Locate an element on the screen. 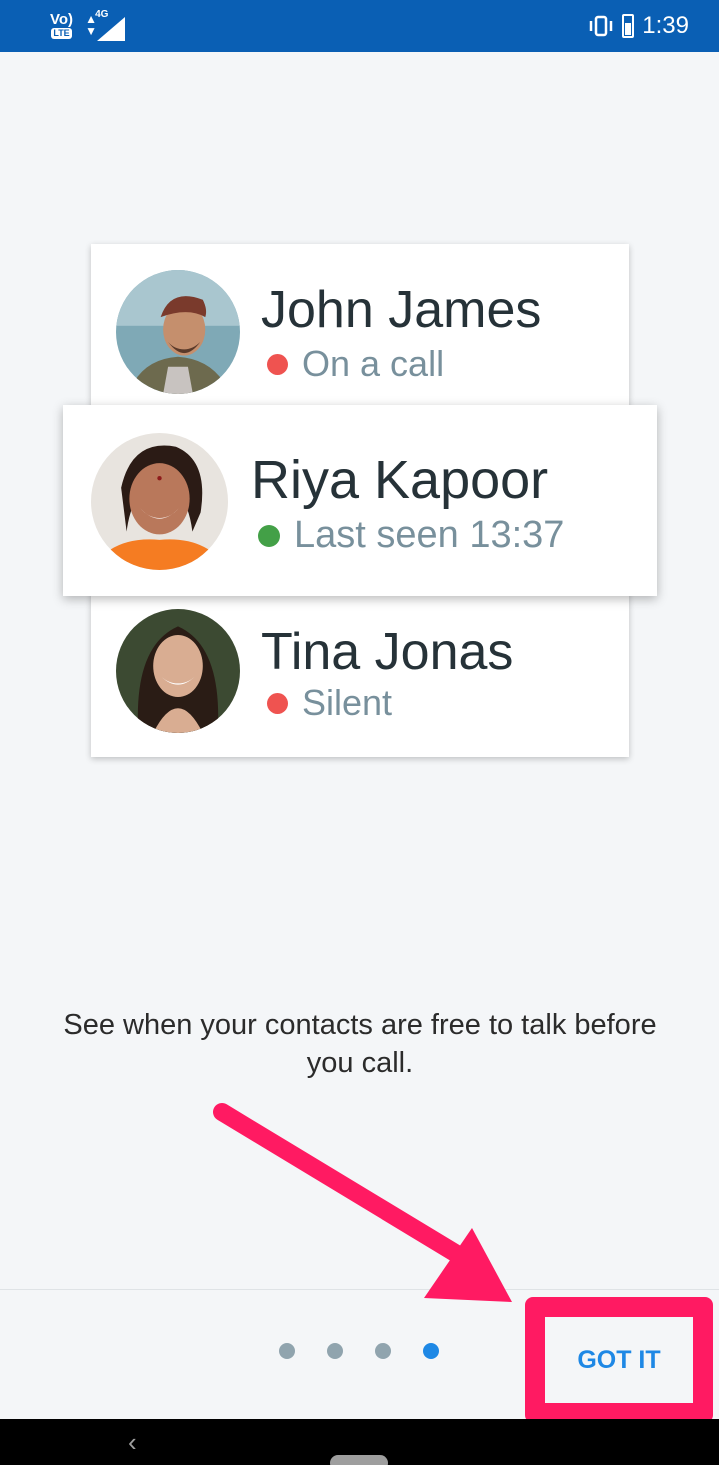 This screenshot has width=719, height=1465. contact-status: On a call is located at coordinates (355, 364).